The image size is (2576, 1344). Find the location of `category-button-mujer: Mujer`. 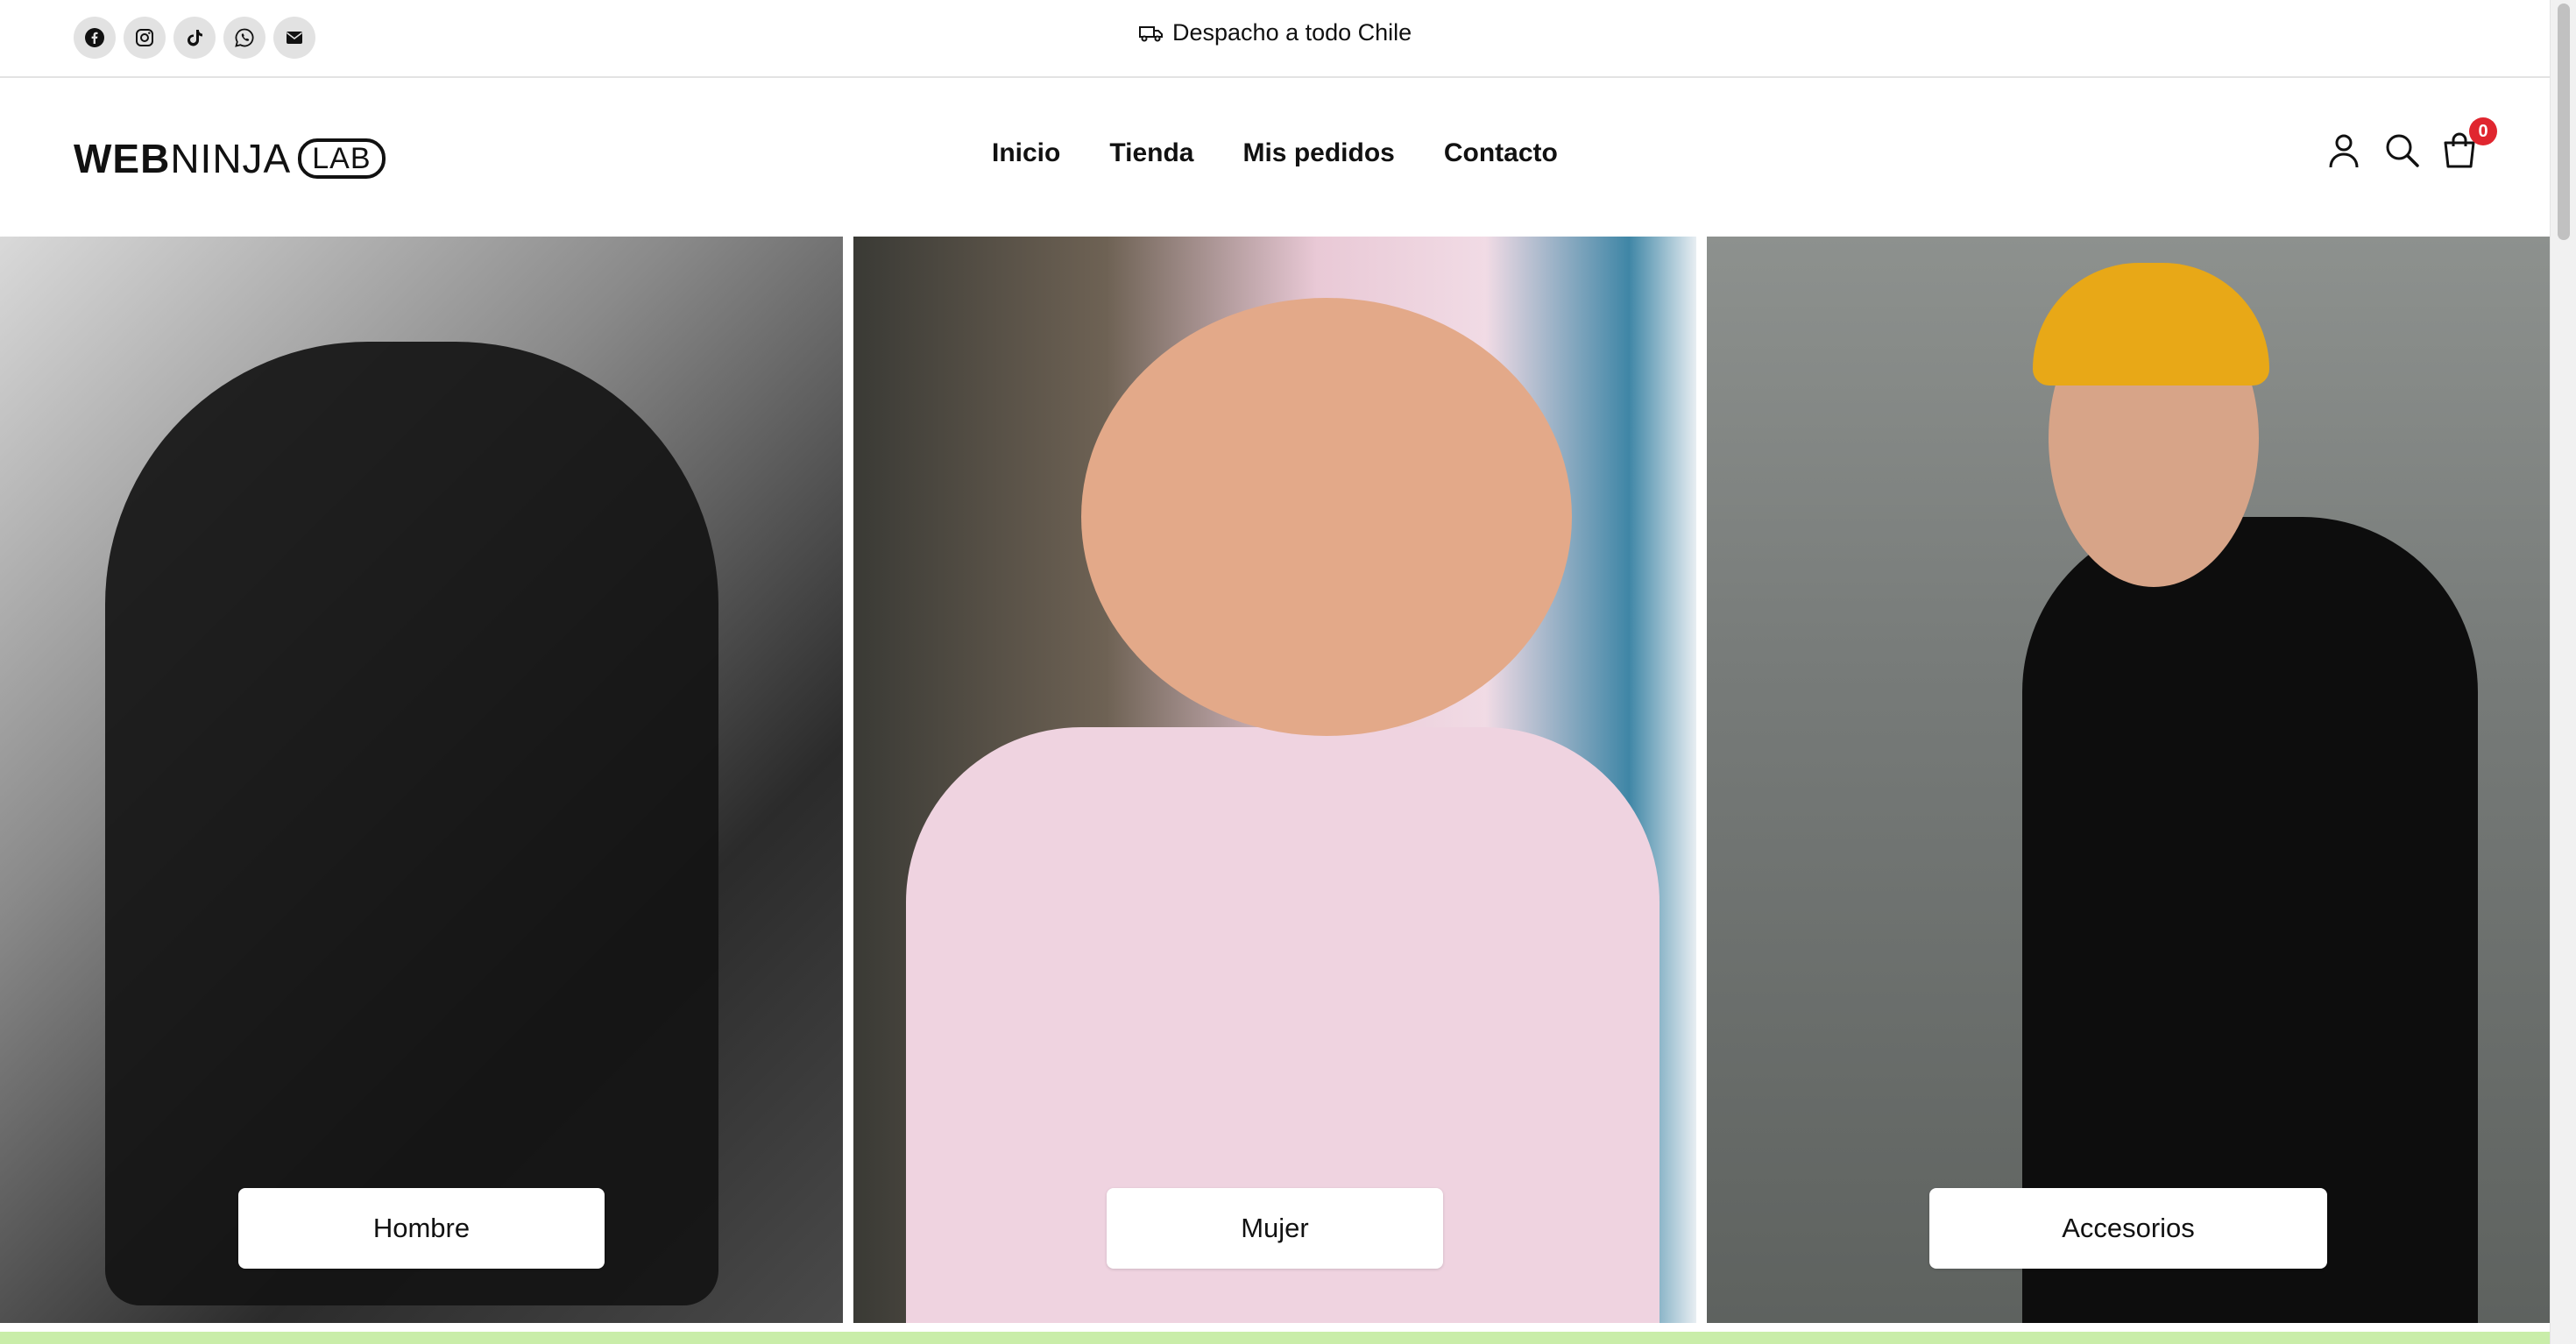

category-button-mujer: Mujer is located at coordinates (1275, 1228).